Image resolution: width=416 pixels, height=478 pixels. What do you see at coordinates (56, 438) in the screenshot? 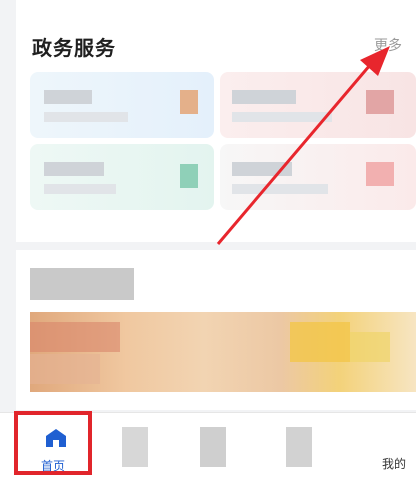
I see `home-icon` at bounding box center [56, 438].